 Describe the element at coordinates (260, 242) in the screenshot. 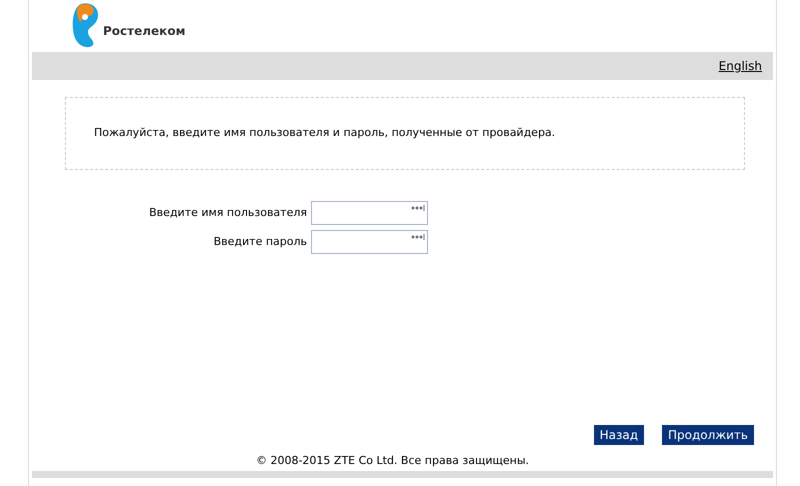

I see `field-label: Введите пароль` at that location.